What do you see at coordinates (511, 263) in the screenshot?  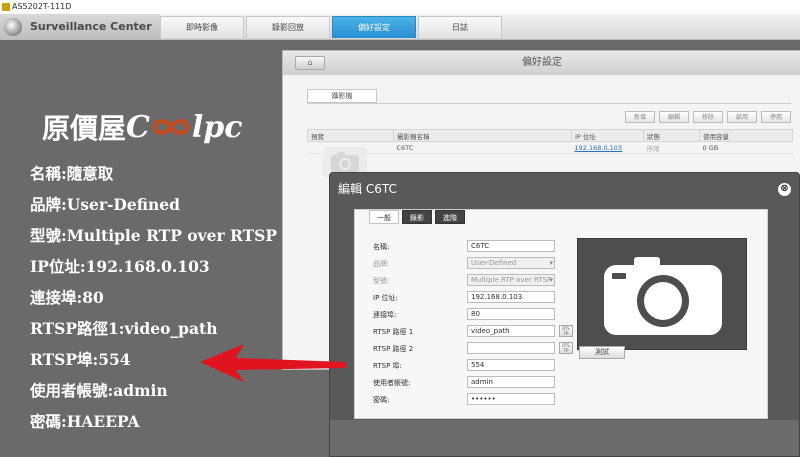 I see `brand-select: User-Defined` at bounding box center [511, 263].